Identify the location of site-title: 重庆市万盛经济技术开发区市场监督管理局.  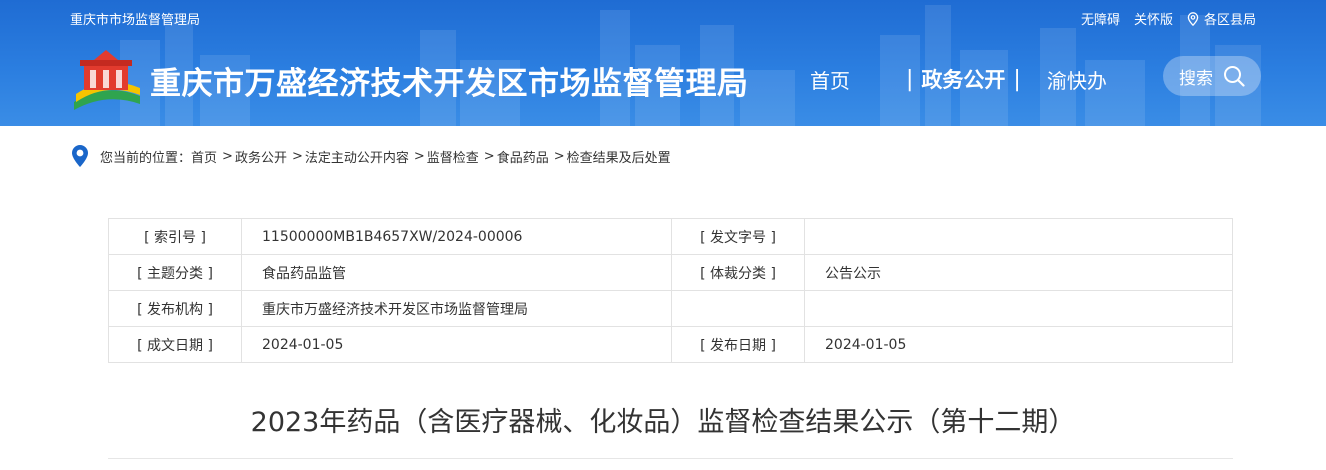
(449, 80).